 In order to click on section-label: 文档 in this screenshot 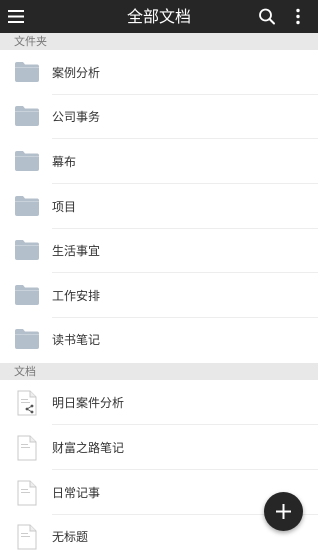, I will do `click(25, 371)`.